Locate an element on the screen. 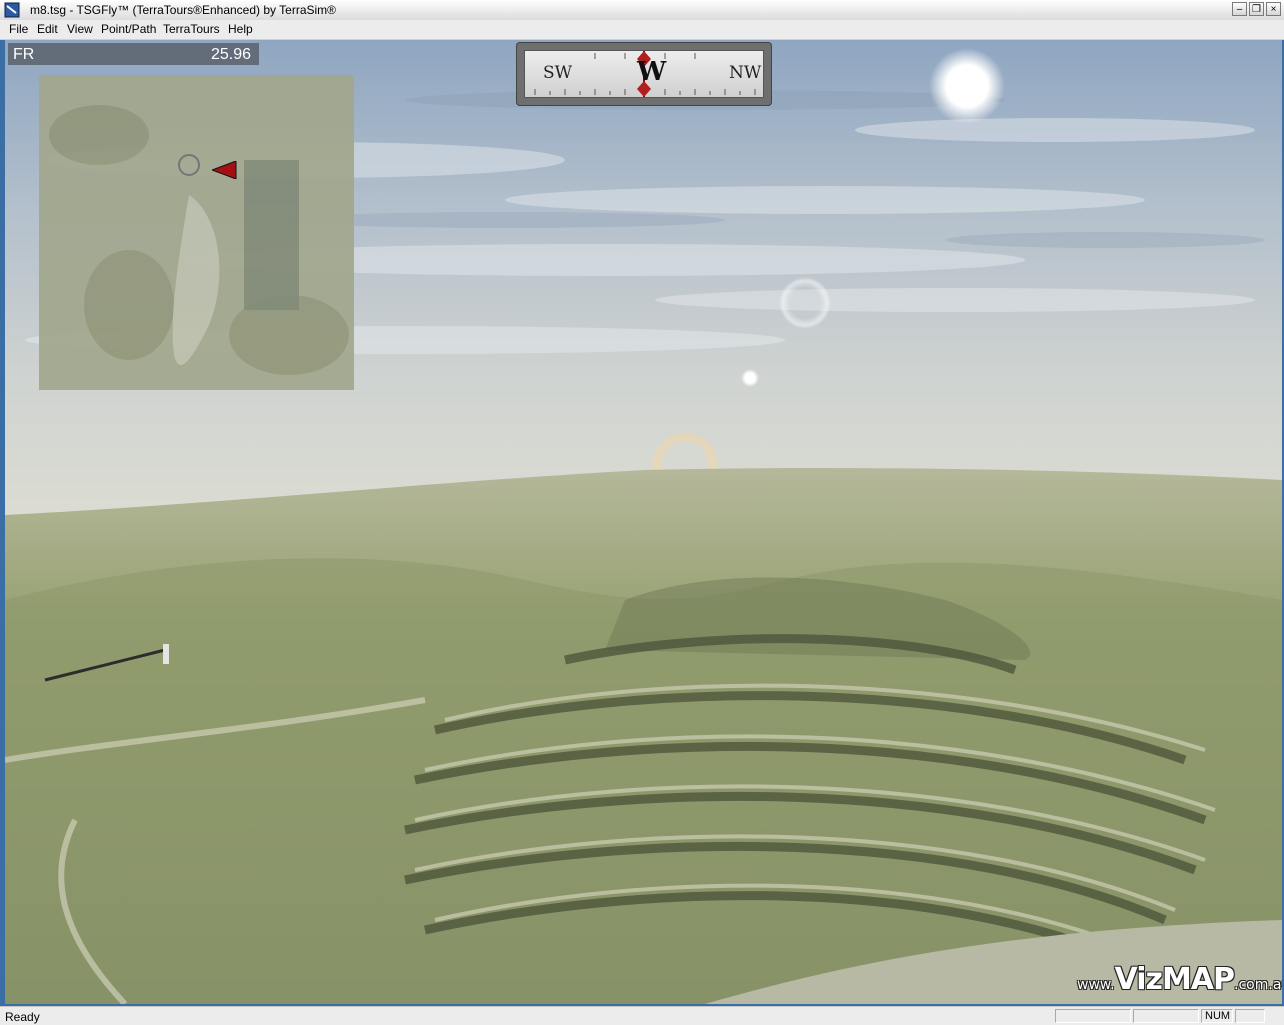 Image resolution: width=1284 pixels, height=1025 pixels. compass-scale: SW W NW is located at coordinates (644, 74).